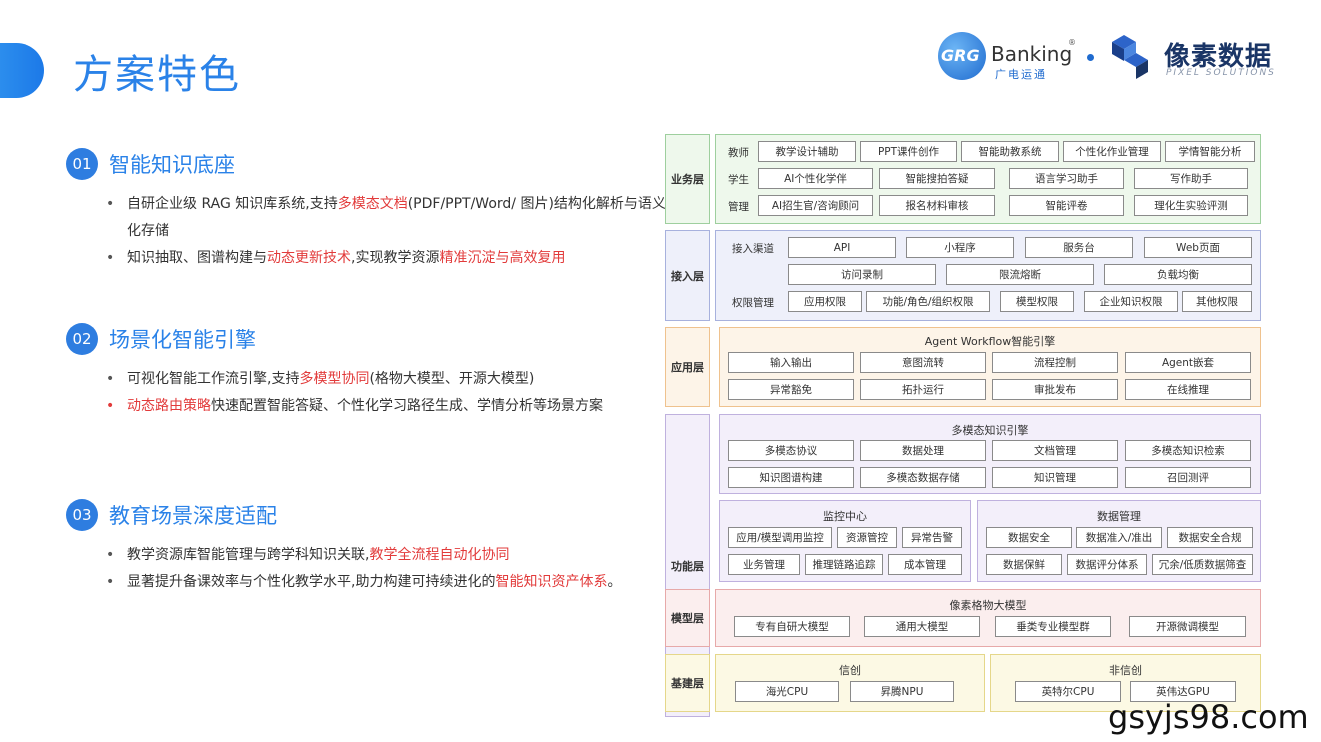 The width and height of the screenshot is (1321, 742). I want to click on monitor-chip: 业务管理, so click(764, 564).